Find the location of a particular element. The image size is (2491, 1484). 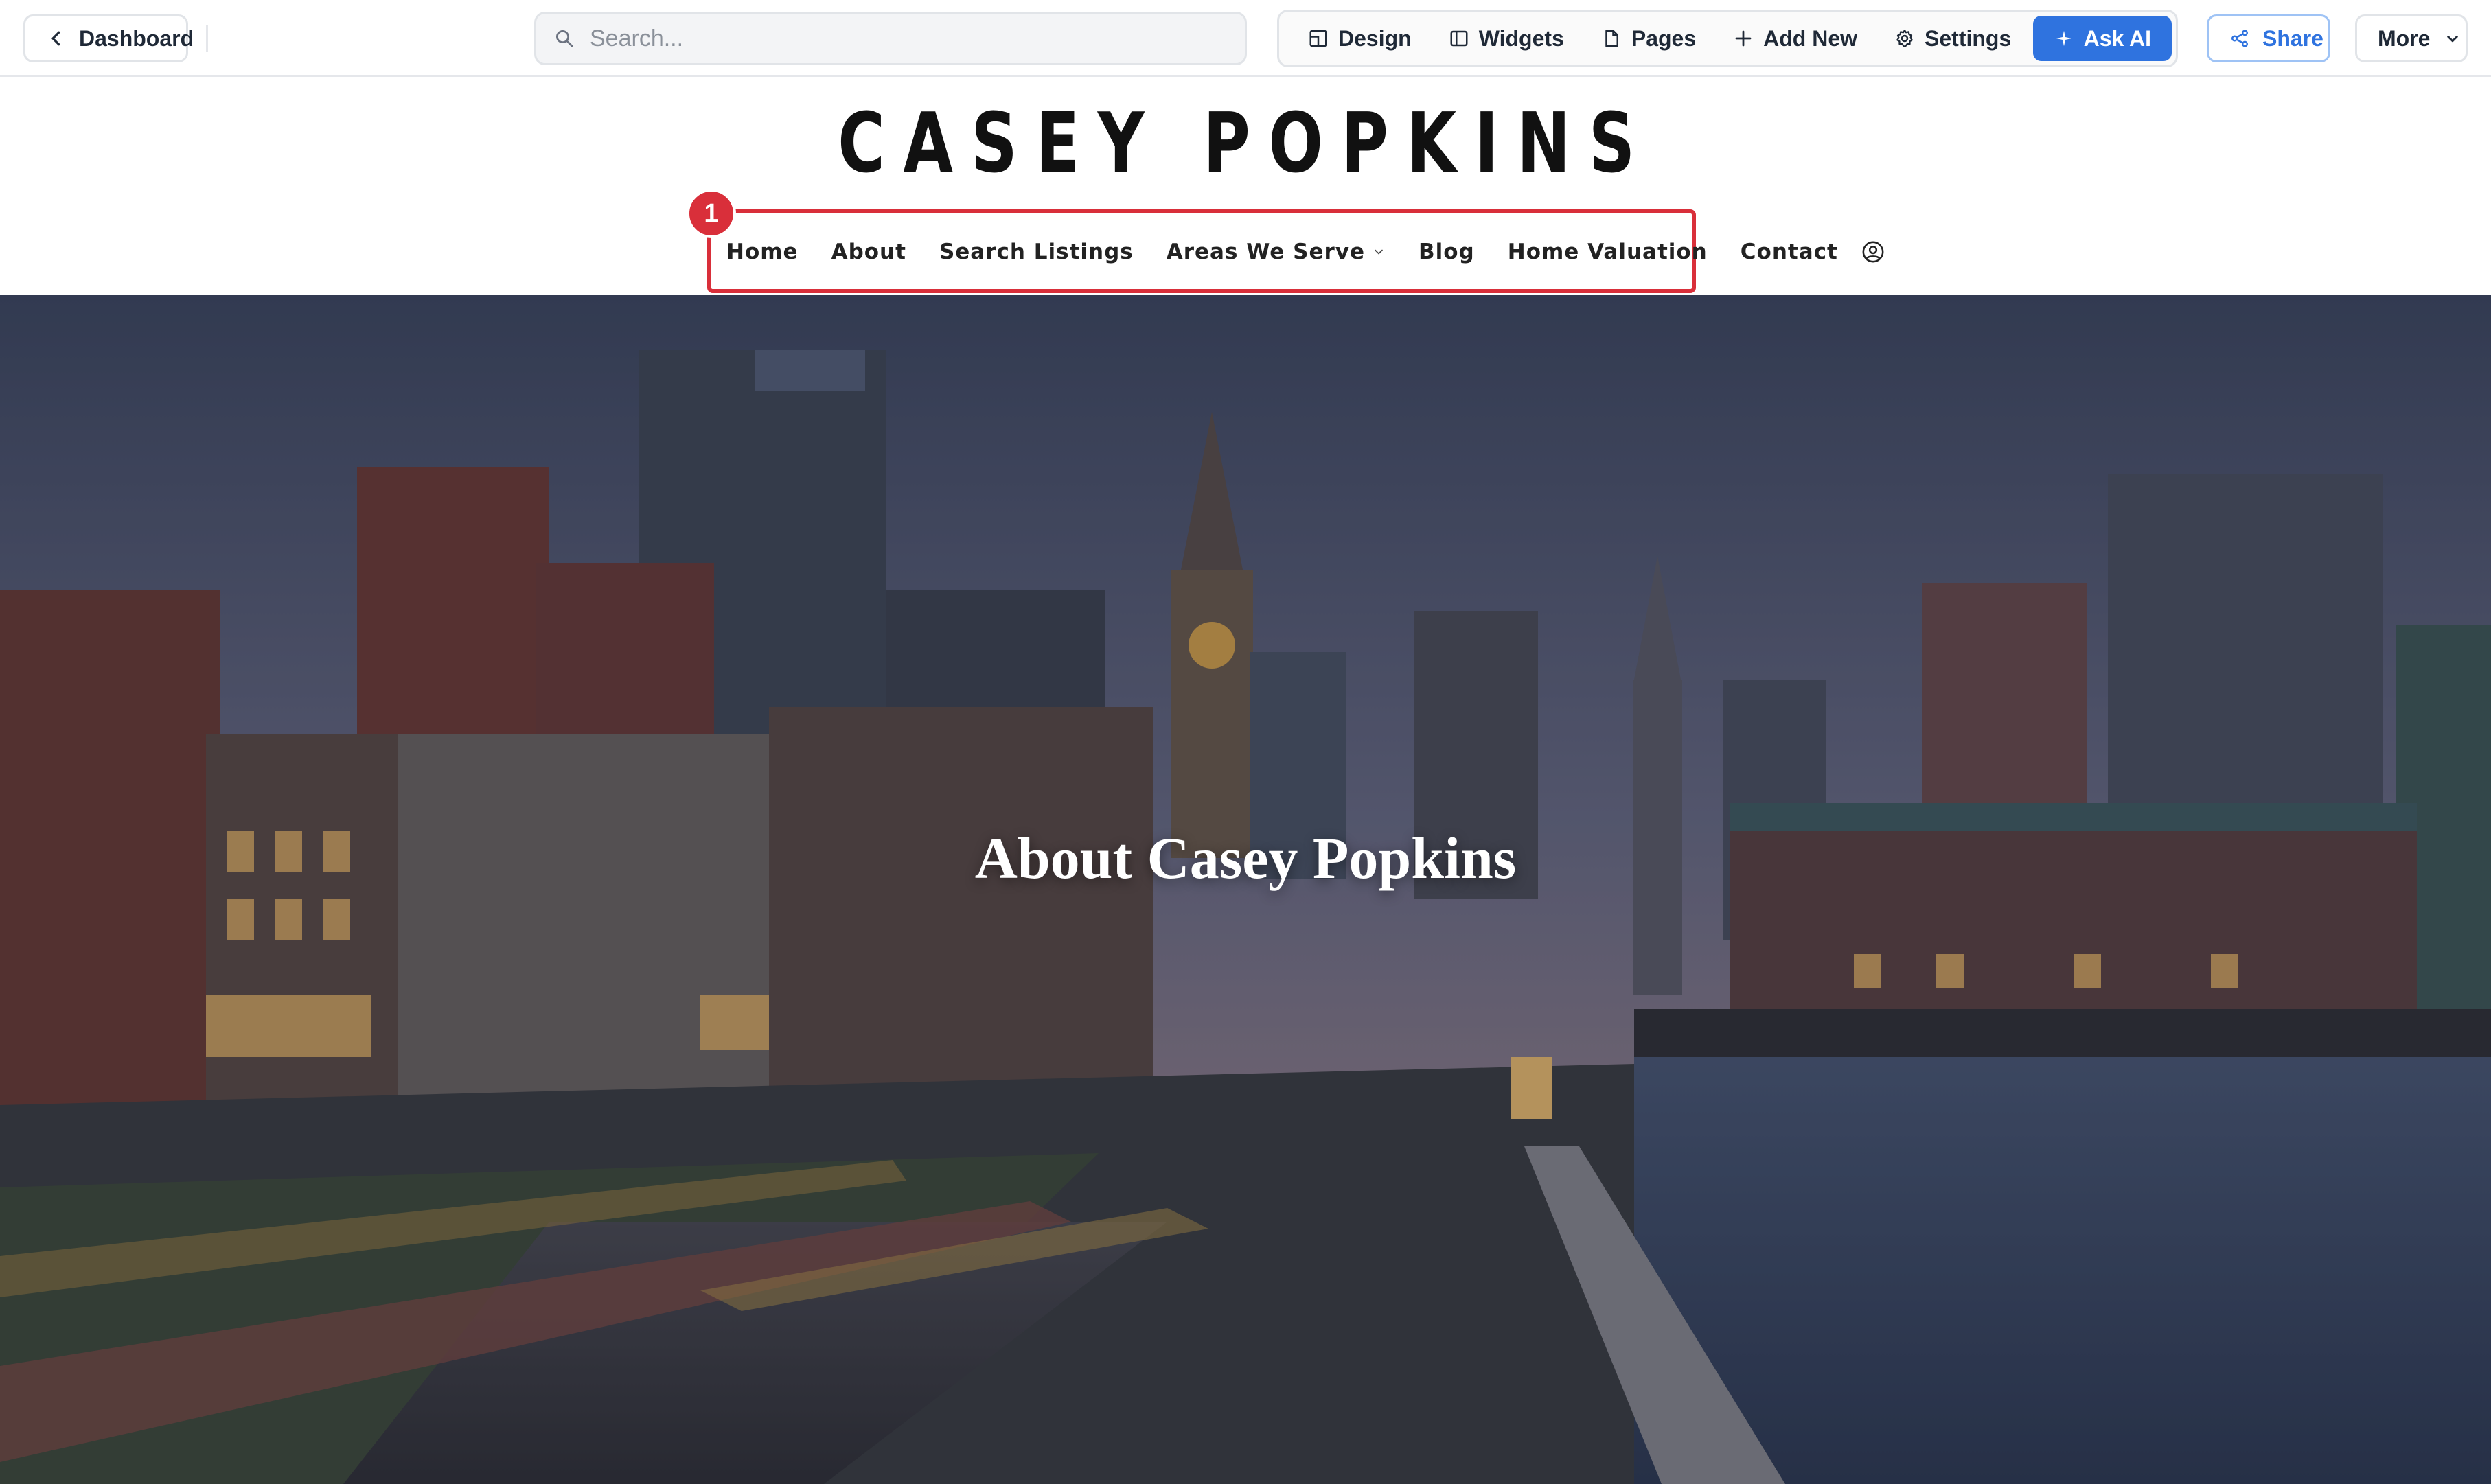

hero-title: About Casey Popkins is located at coordinates (1245, 858).